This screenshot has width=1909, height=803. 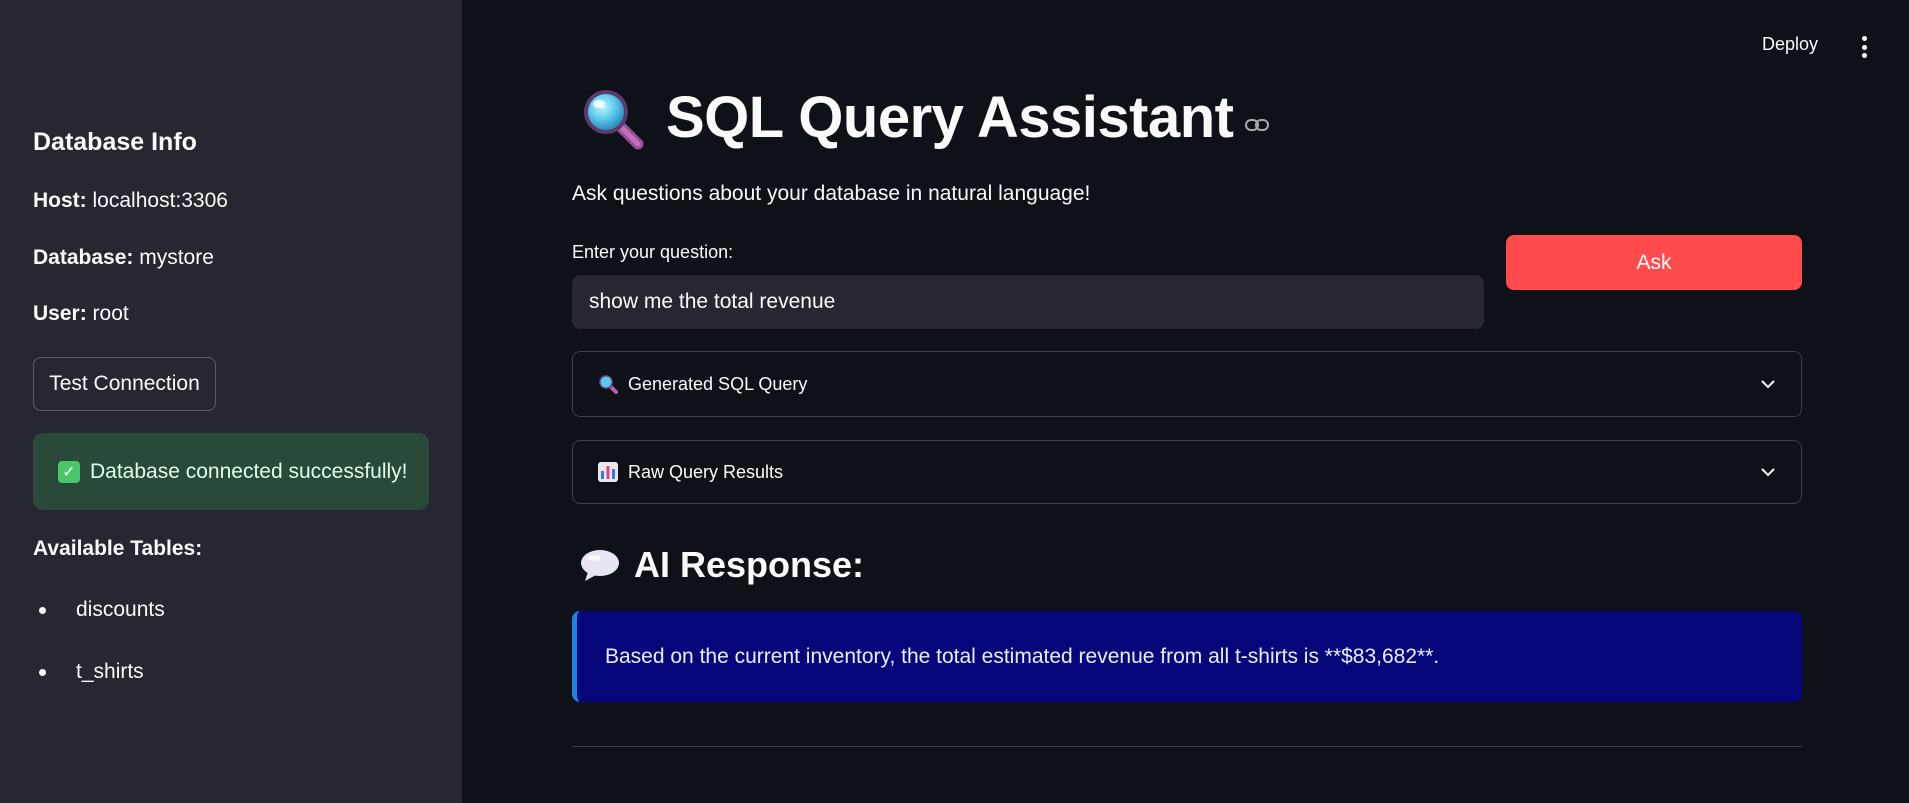 What do you see at coordinates (69, 471) in the screenshot?
I see `check-icon: ✓` at bounding box center [69, 471].